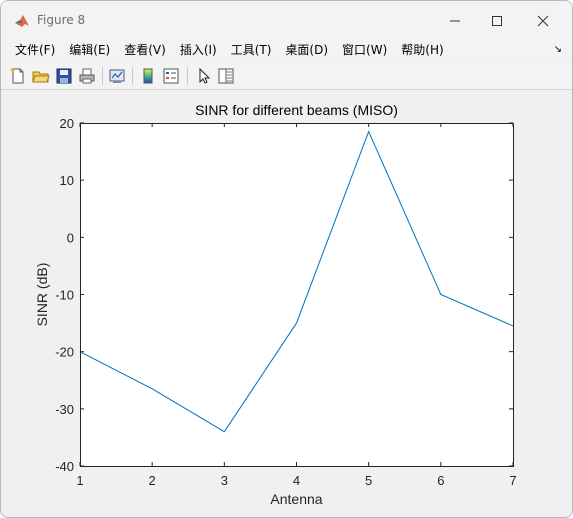 This screenshot has width=573, height=518. I want to click on toolbar, so click(286, 76).